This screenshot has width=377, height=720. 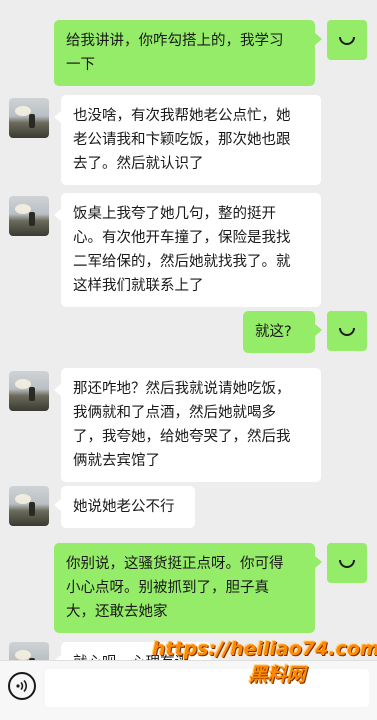 I want to click on message-bubble: 给我讲讲，你咋勾搭上的，我学习 一下, so click(x=184, y=53).